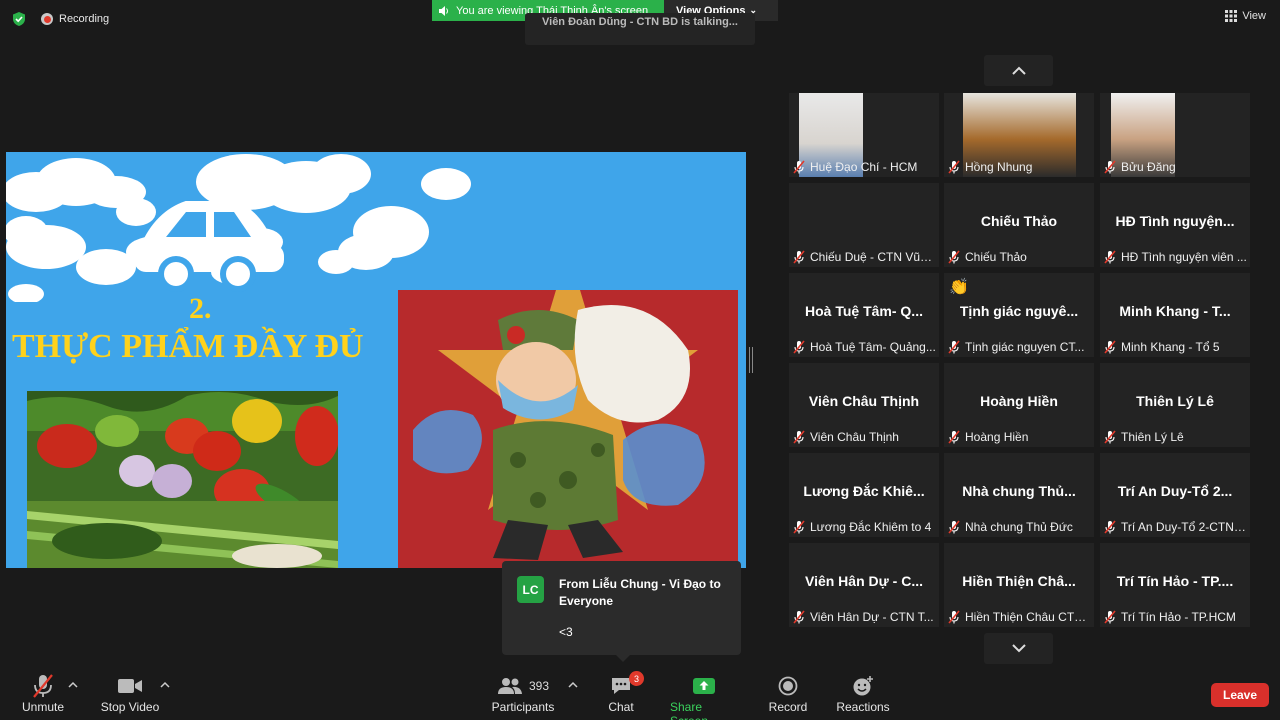 This screenshot has height=720, width=1280. Describe the element at coordinates (523, 693) in the screenshot. I see `participants-button: 393 Participants` at that location.